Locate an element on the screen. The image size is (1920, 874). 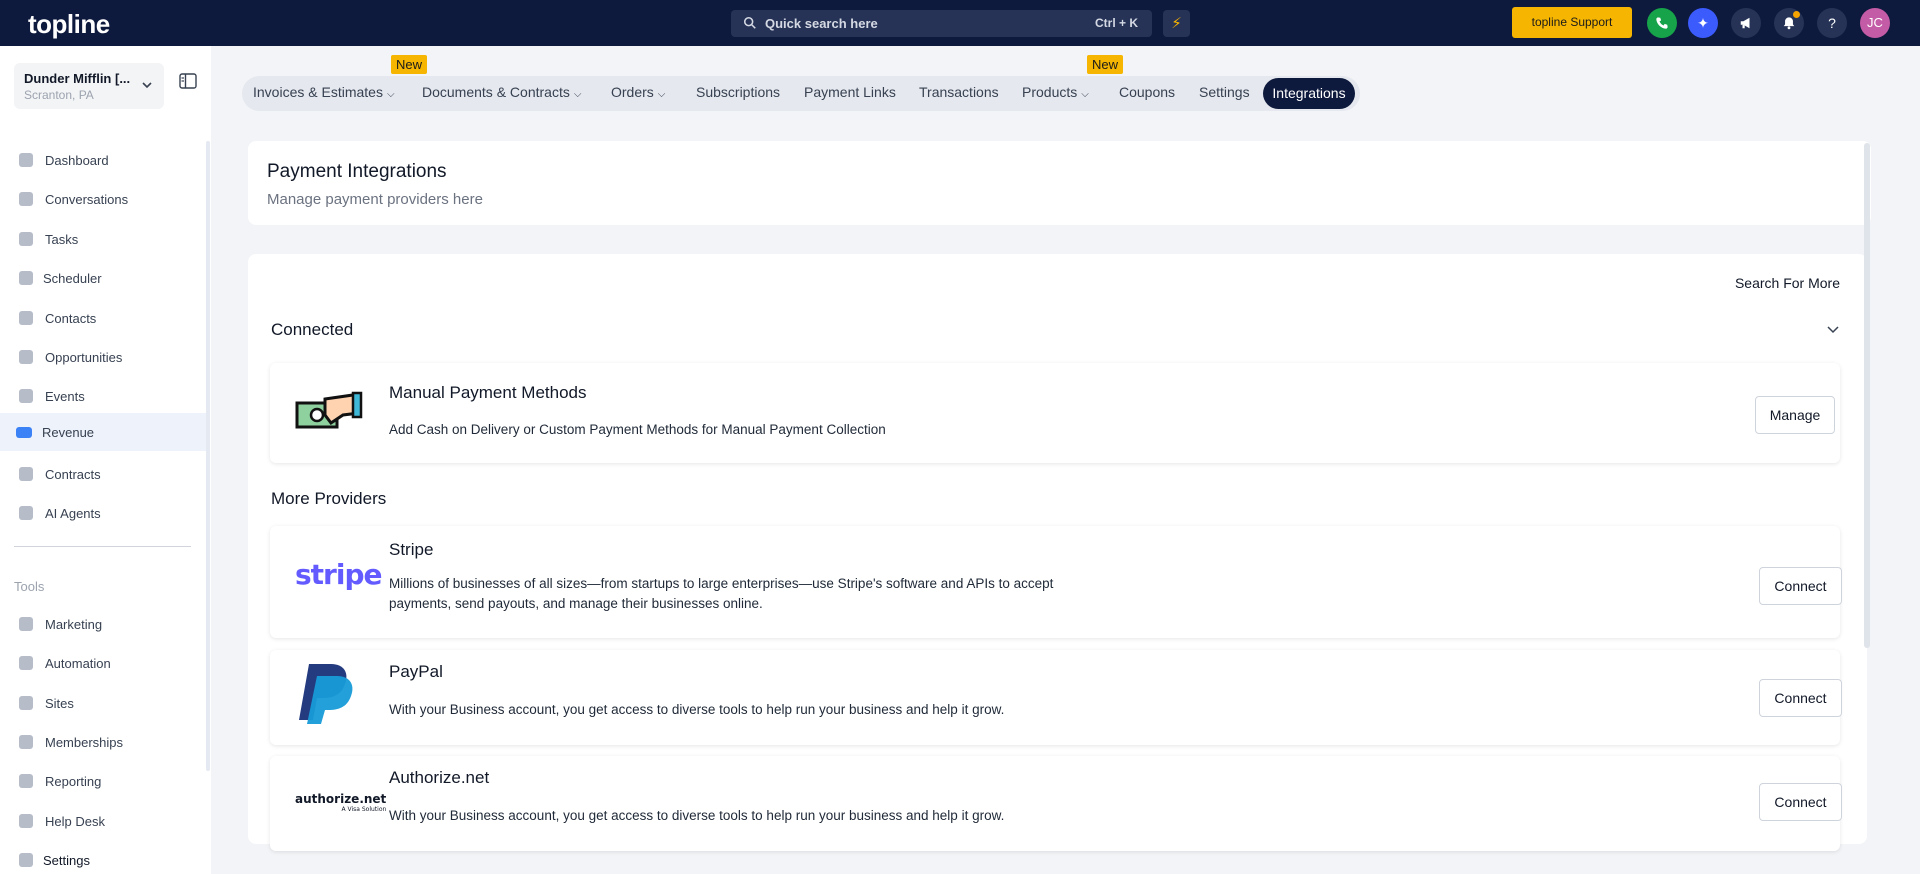
sidebar-item-label: Sites is located at coordinates (59, 703).